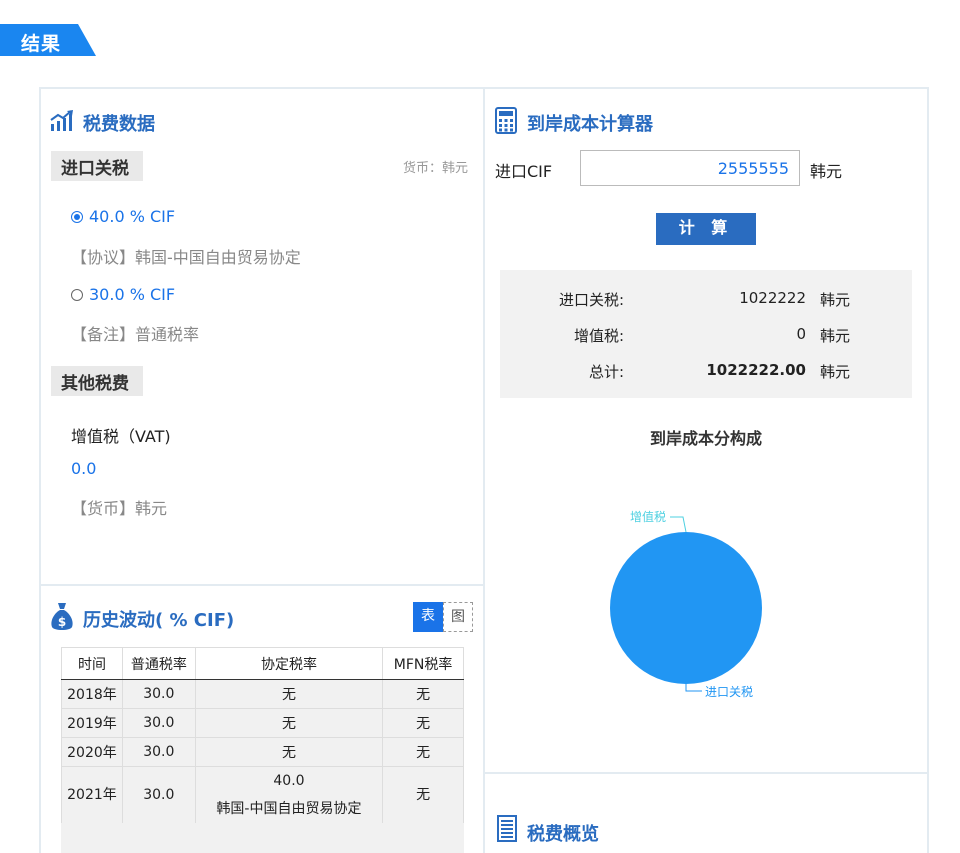 Image resolution: width=960 pixels, height=853 pixels. I want to click on col-header-mfn-rate: MFN税率, so click(423, 663).